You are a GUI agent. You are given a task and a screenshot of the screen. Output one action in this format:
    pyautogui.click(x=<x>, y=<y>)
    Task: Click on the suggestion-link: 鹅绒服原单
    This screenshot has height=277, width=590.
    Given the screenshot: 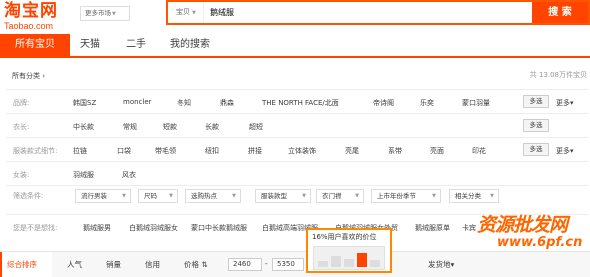 What is the action you would take?
    pyautogui.click(x=432, y=228)
    